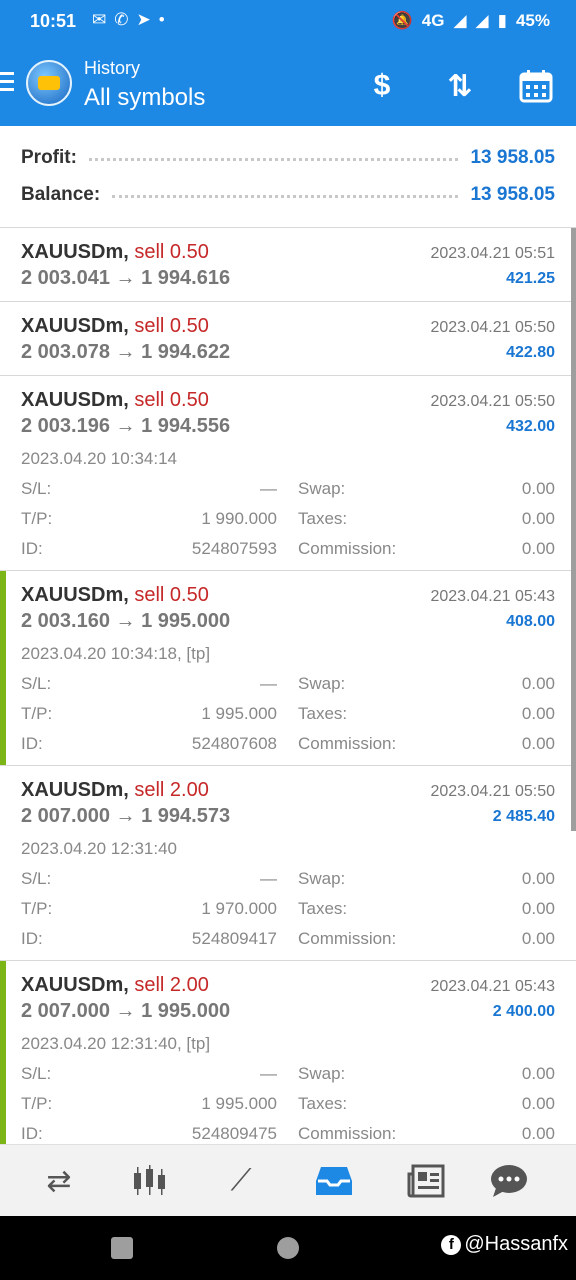 This screenshot has width=576, height=1280. I want to click on app-logo, so click(49, 83).